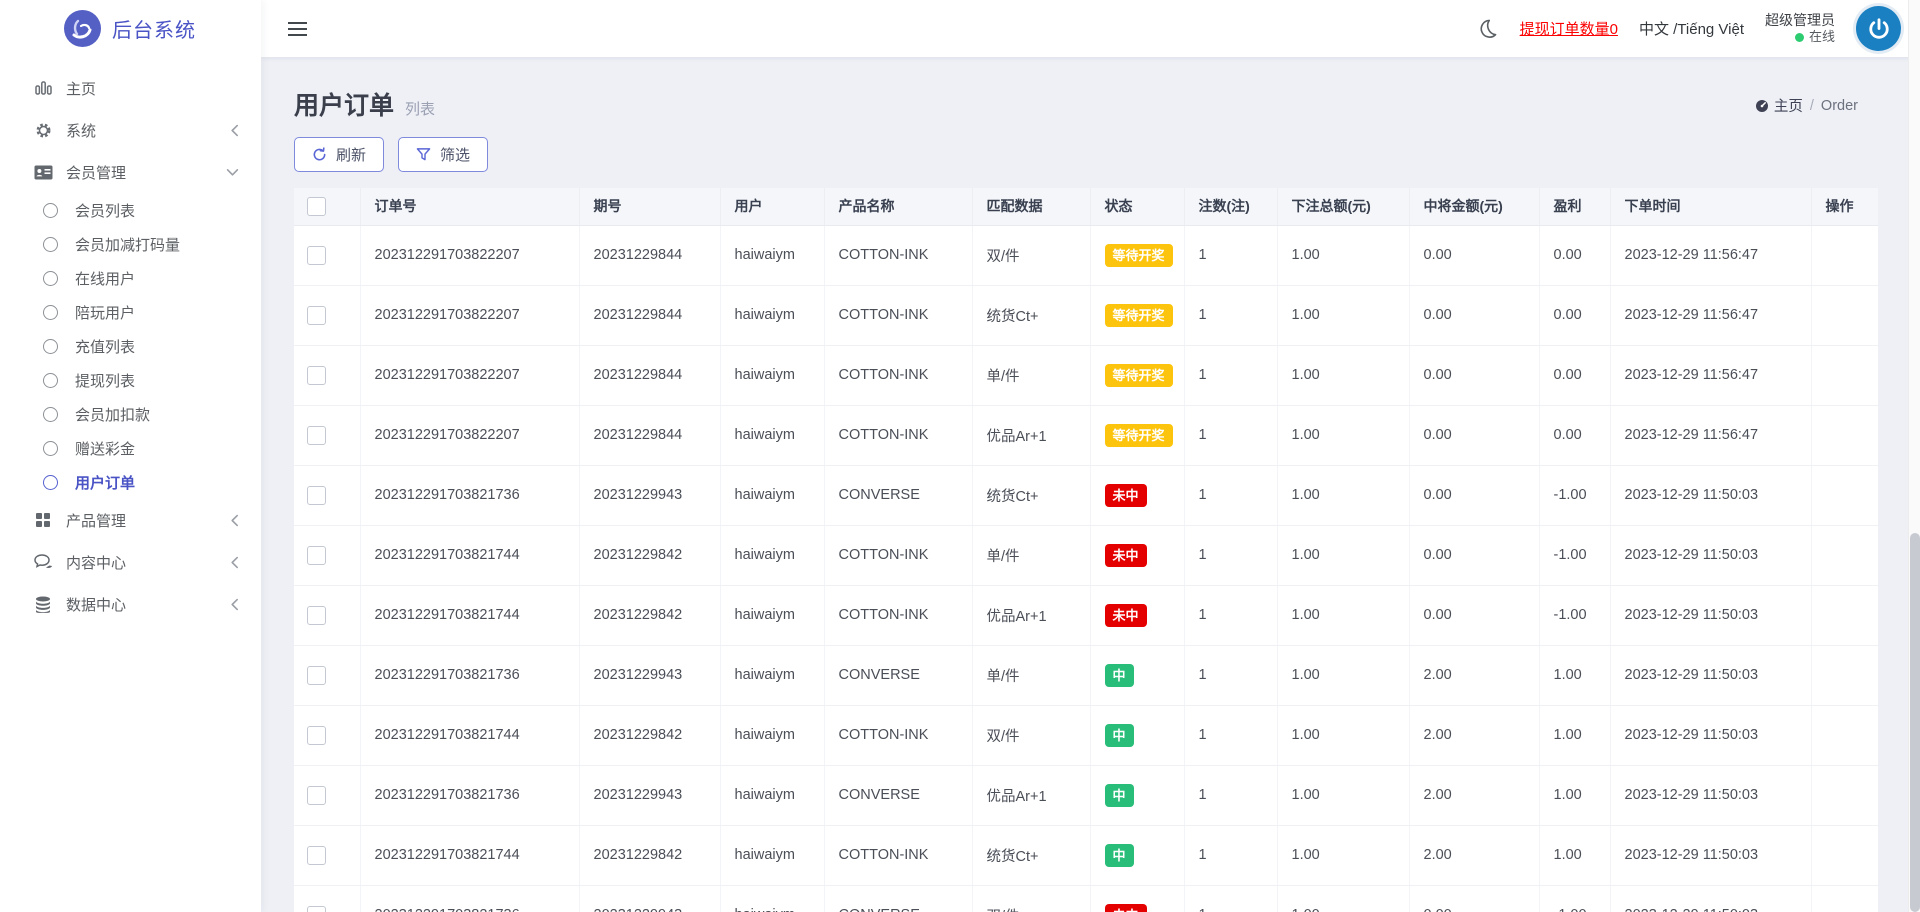 This screenshot has height=912, width=1920. Describe the element at coordinates (130, 278) in the screenshot. I see `sidebar-item-online-users: 在线用户` at that location.